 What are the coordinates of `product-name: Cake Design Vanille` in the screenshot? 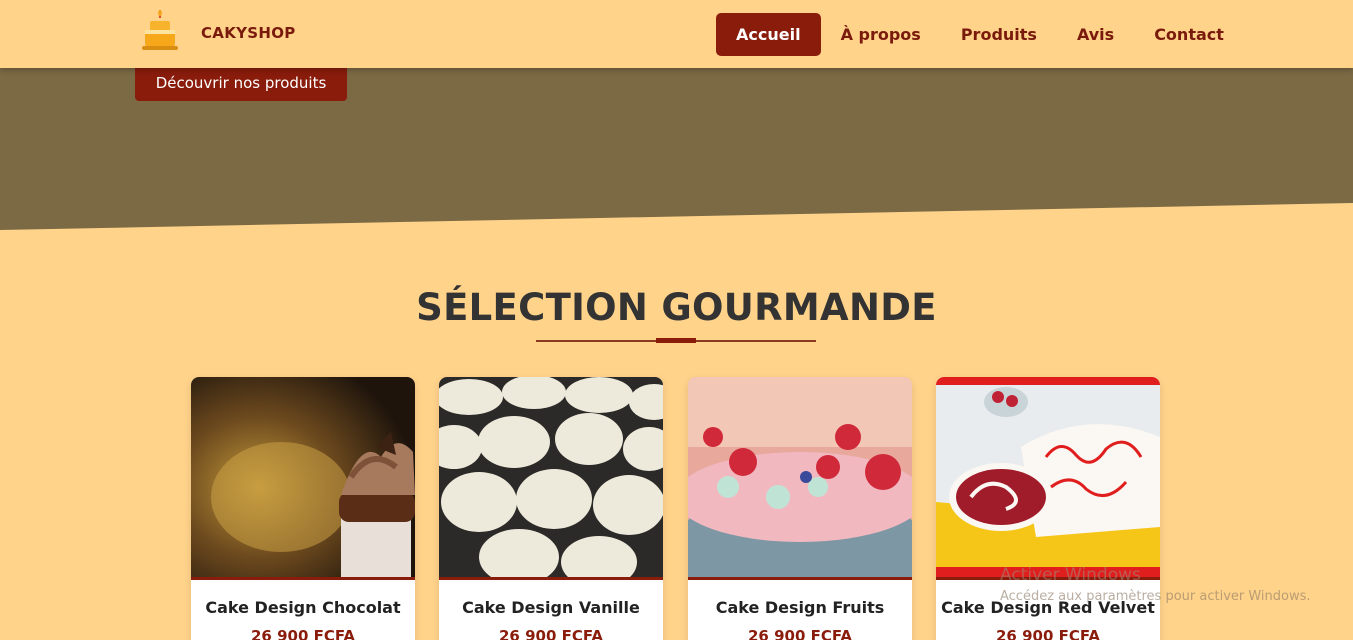 It's located at (551, 607).